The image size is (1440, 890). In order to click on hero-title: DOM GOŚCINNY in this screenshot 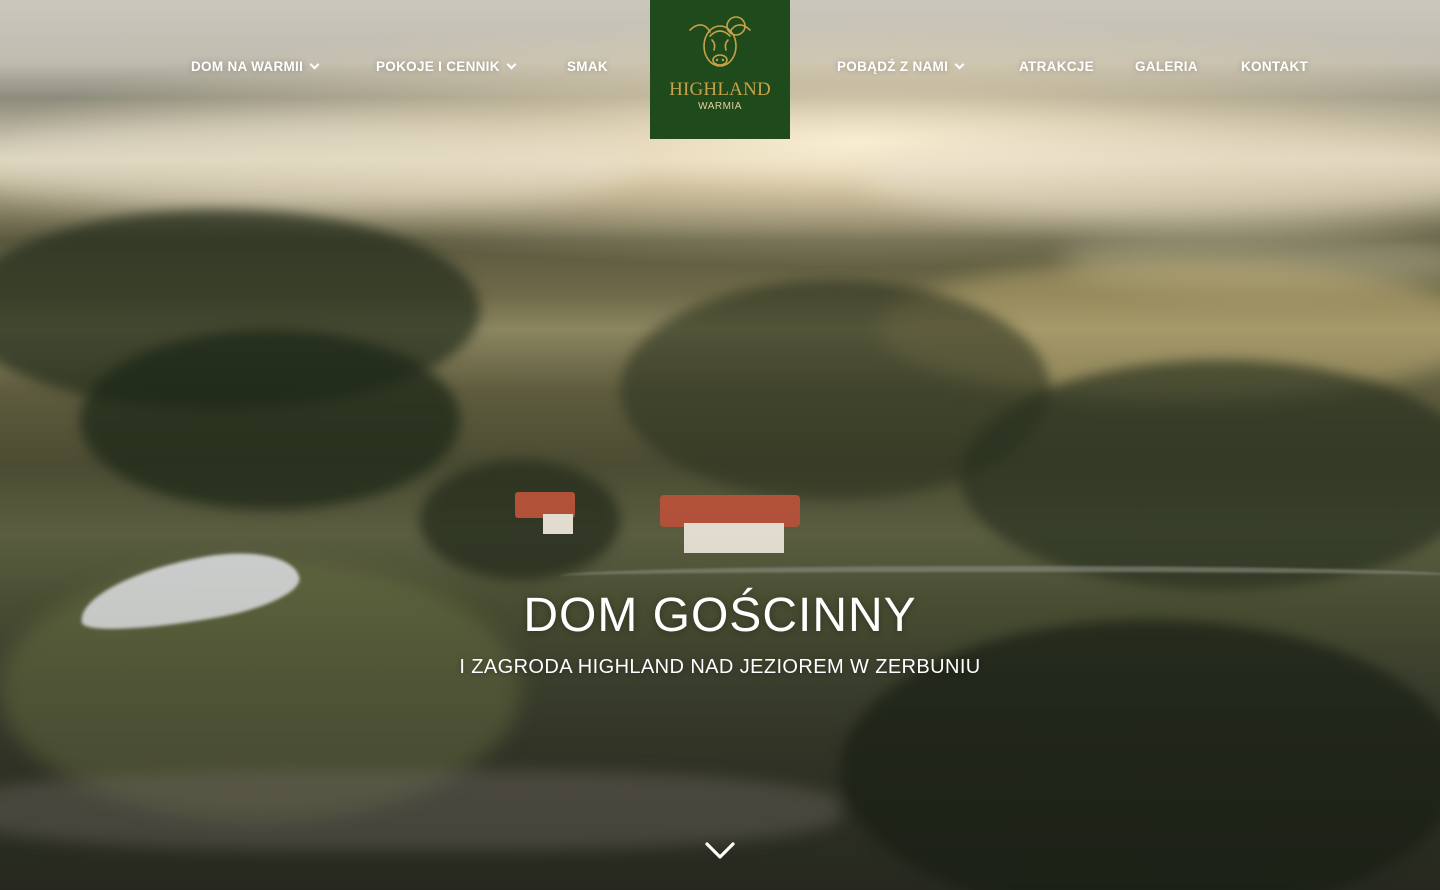, I will do `click(720, 615)`.